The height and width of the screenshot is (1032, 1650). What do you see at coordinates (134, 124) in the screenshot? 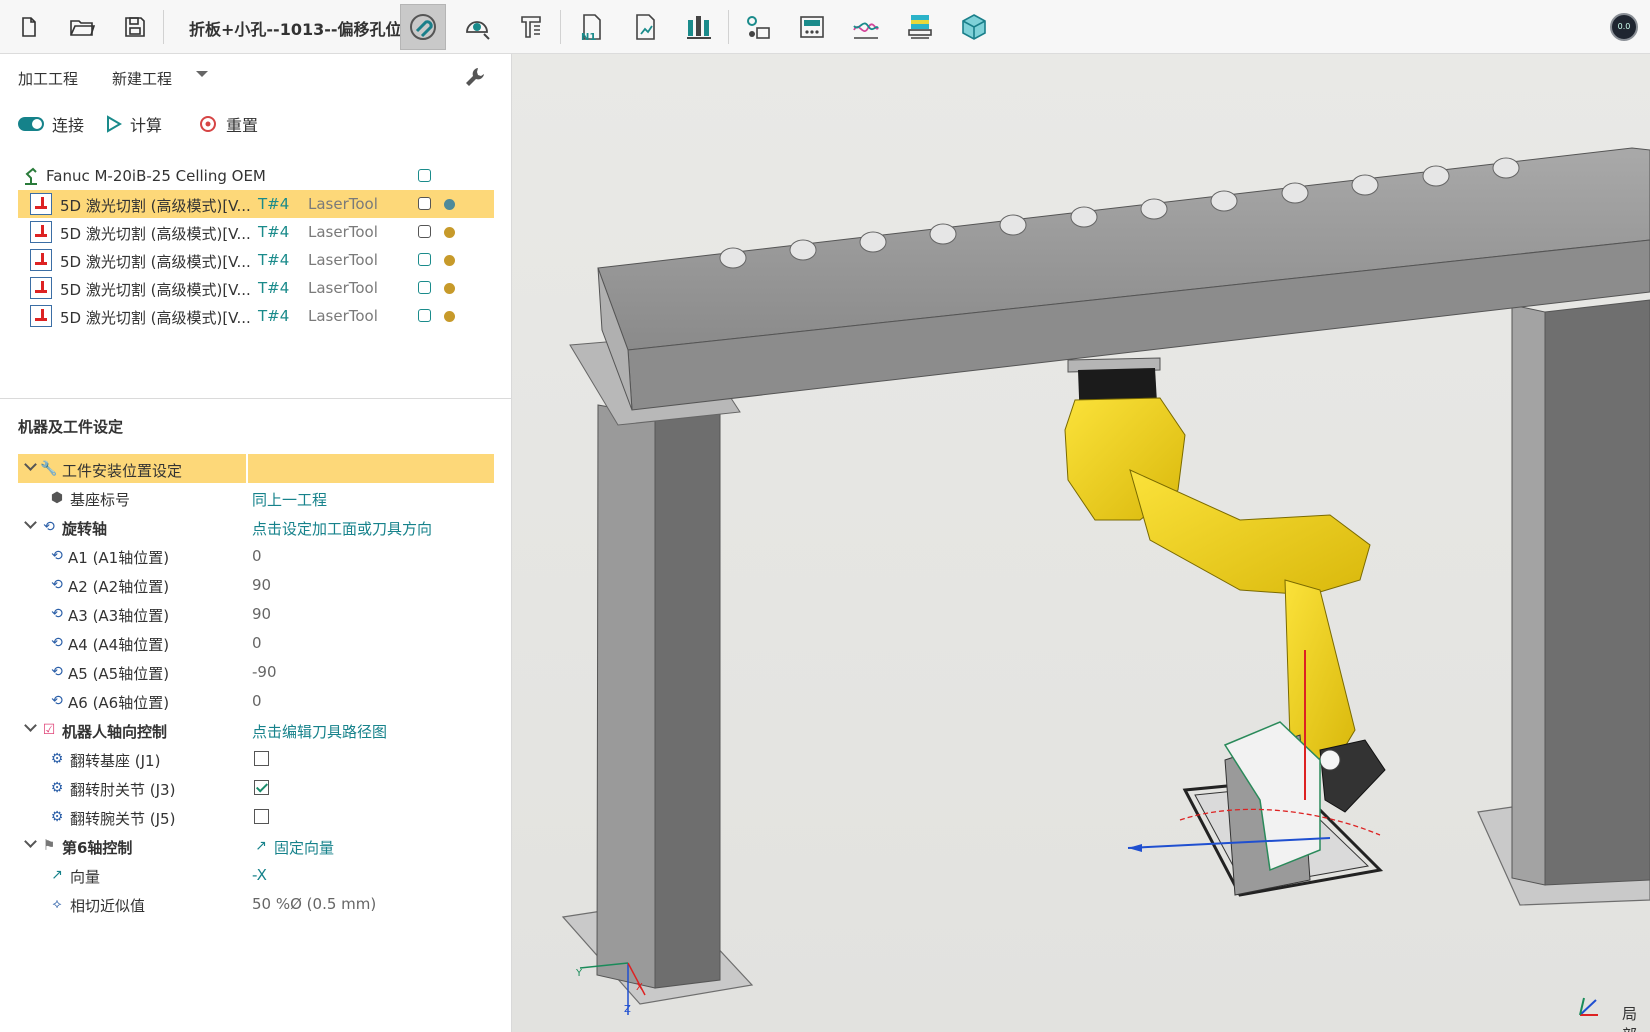
I see `compute-button: 计算` at bounding box center [134, 124].